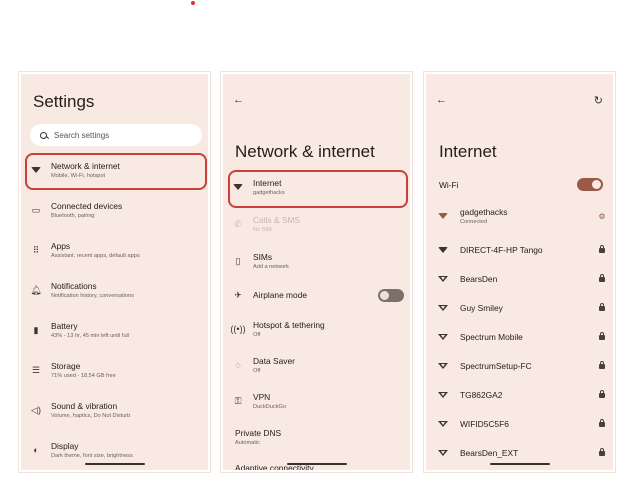 The width and height of the screenshot is (633, 489). What do you see at coordinates (280, 295) in the screenshot?
I see `item-title: Airplane mode` at bounding box center [280, 295].